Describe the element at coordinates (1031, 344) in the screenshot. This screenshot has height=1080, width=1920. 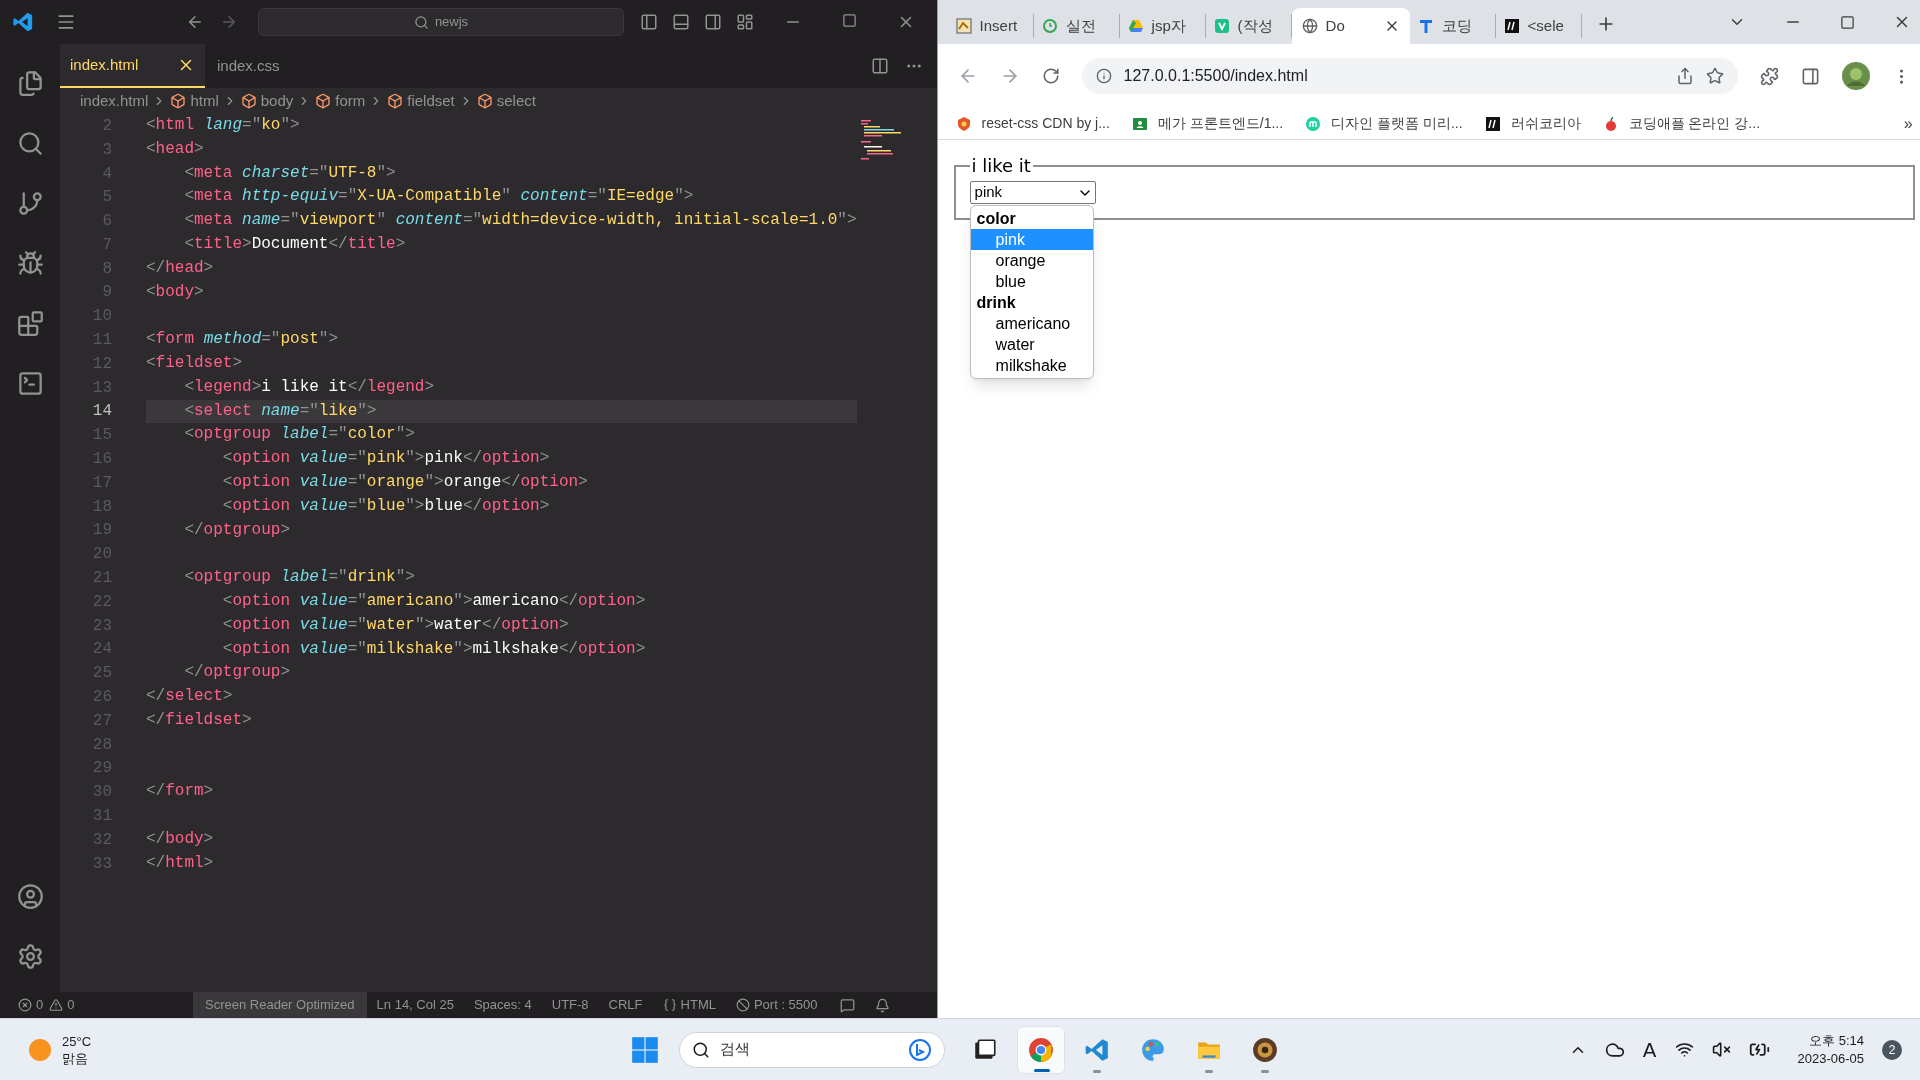
I see `dropdown-option: water` at that location.